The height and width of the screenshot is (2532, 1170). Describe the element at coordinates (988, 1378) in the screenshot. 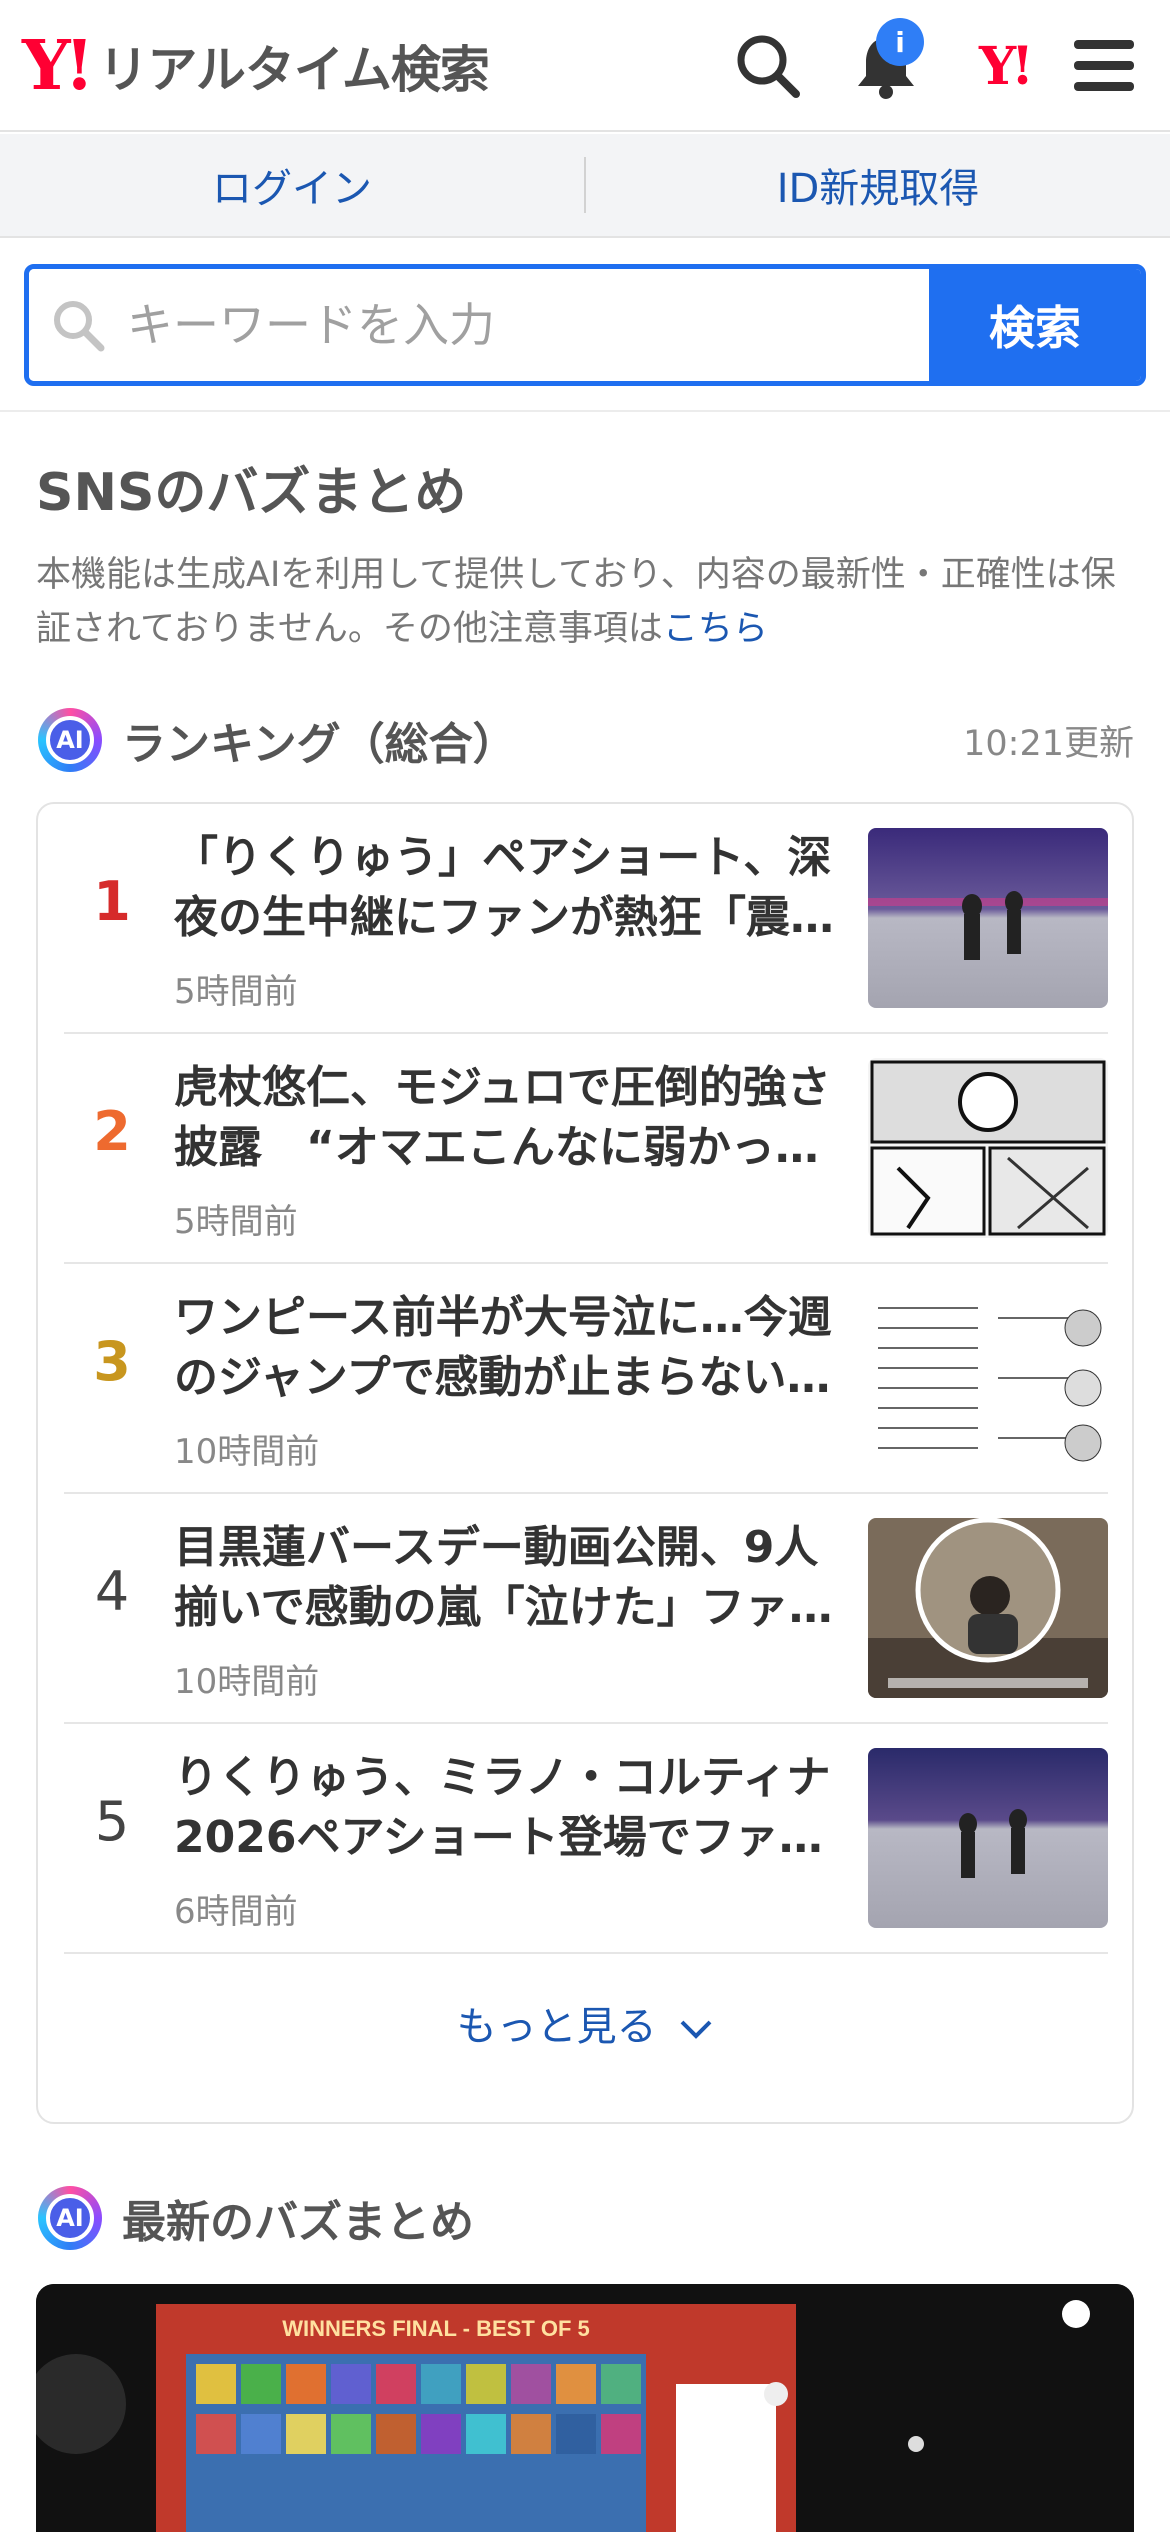

I see `ranking-thumbnail-jump-contents` at that location.